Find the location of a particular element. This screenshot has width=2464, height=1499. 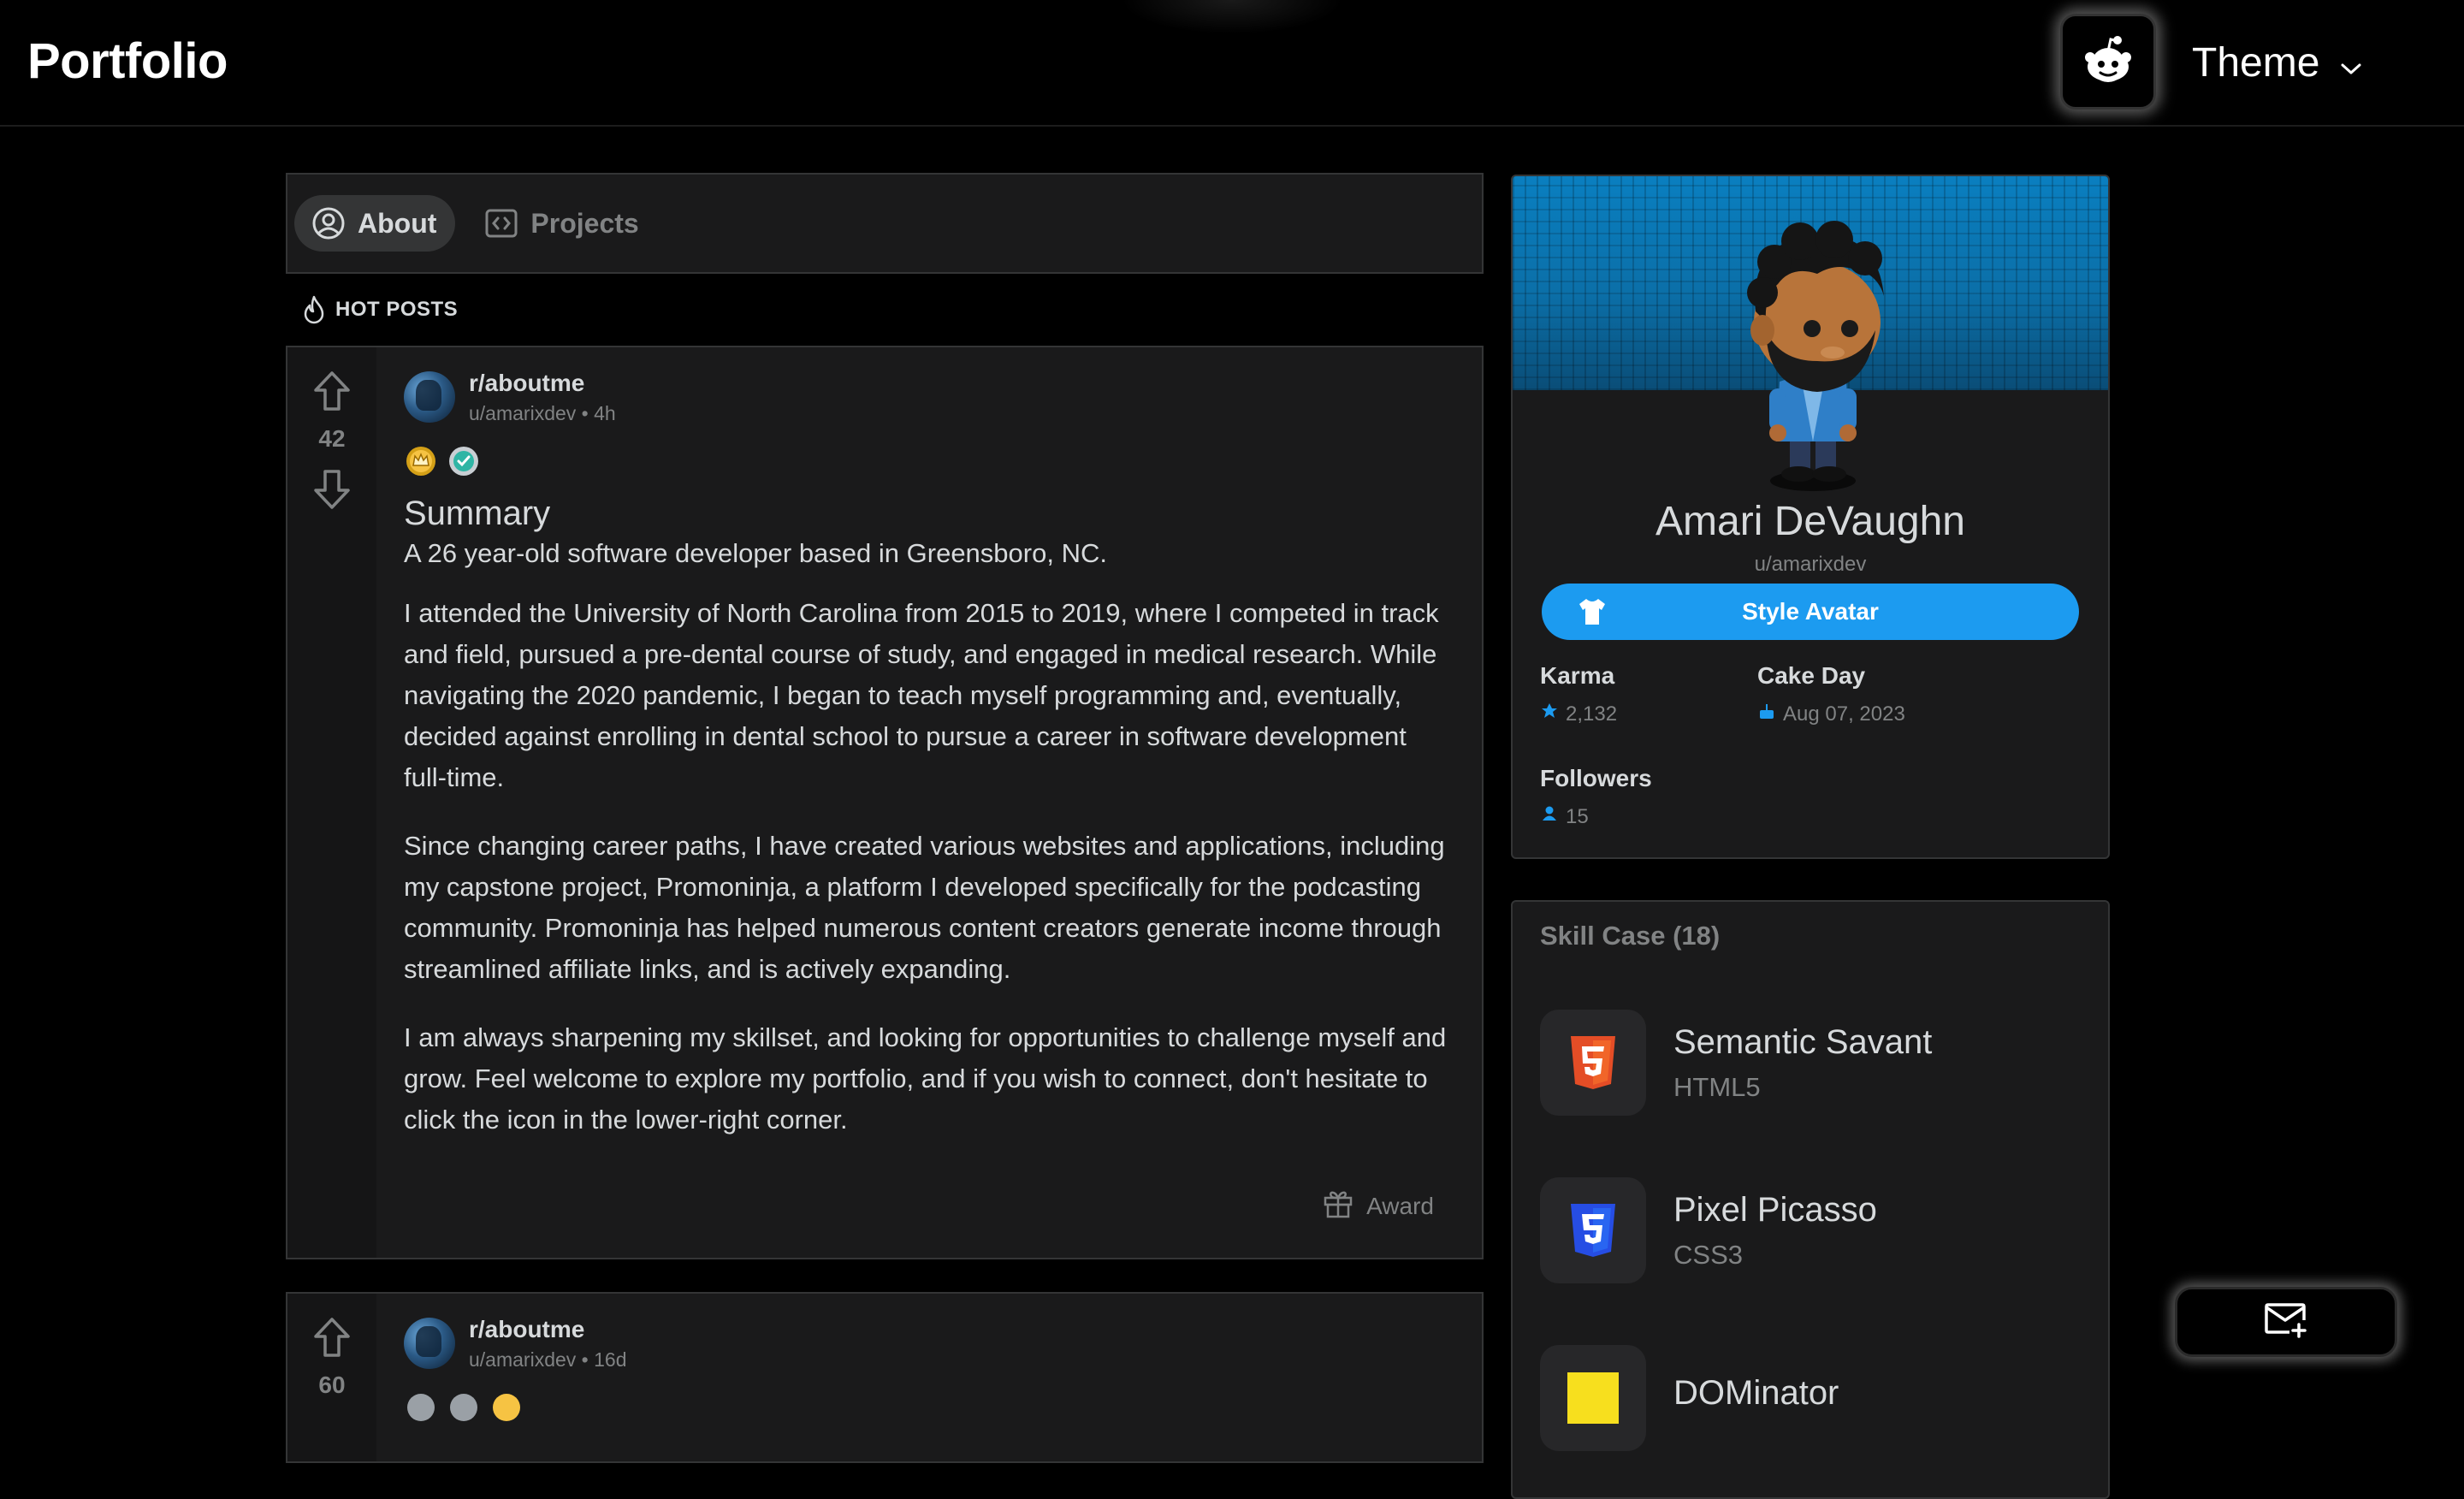

gift-icon is located at coordinates (1344, 1206).